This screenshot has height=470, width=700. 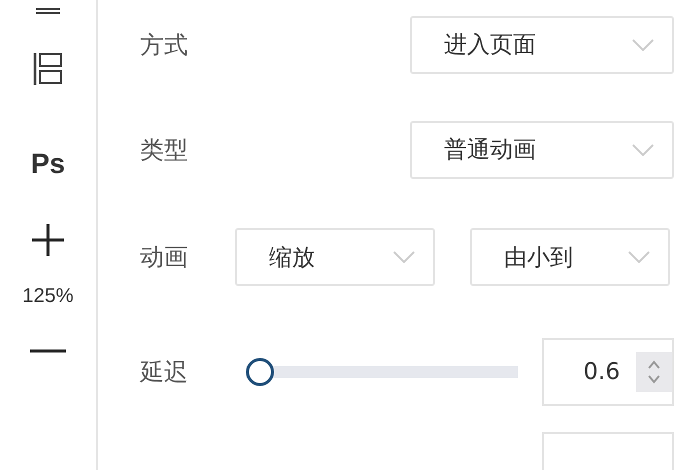 I want to click on zoom-out-icon, so click(x=48, y=351).